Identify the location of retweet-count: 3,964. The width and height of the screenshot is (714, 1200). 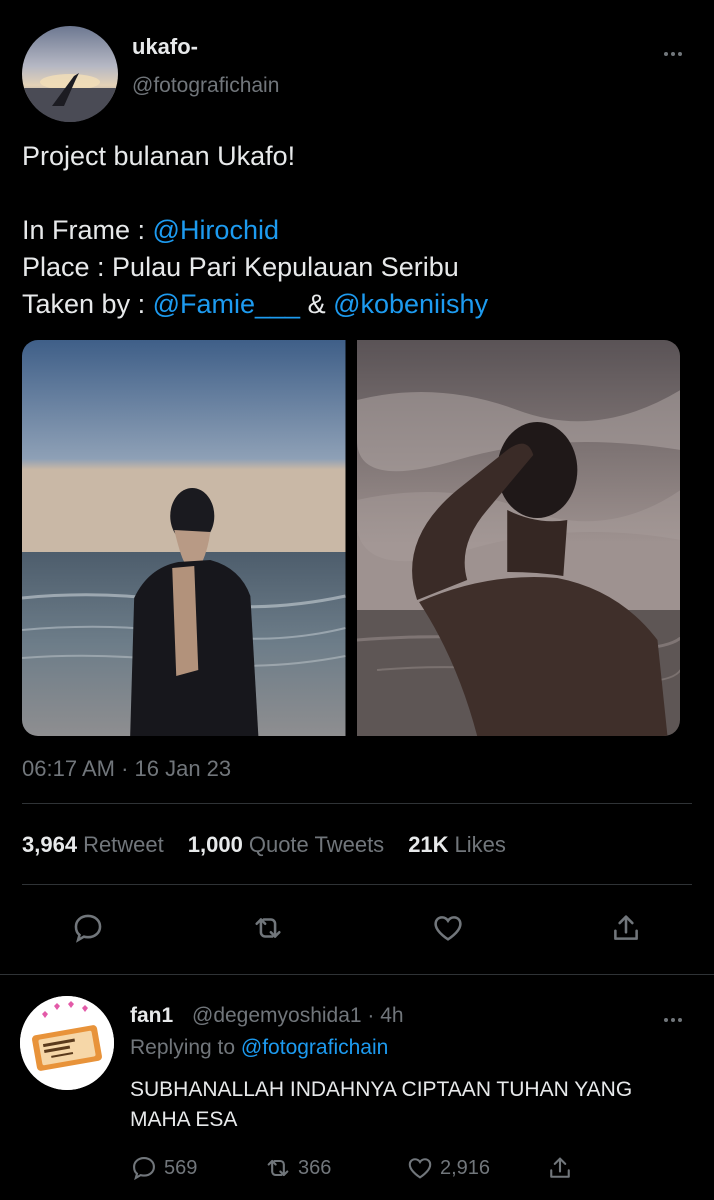
(50, 844).